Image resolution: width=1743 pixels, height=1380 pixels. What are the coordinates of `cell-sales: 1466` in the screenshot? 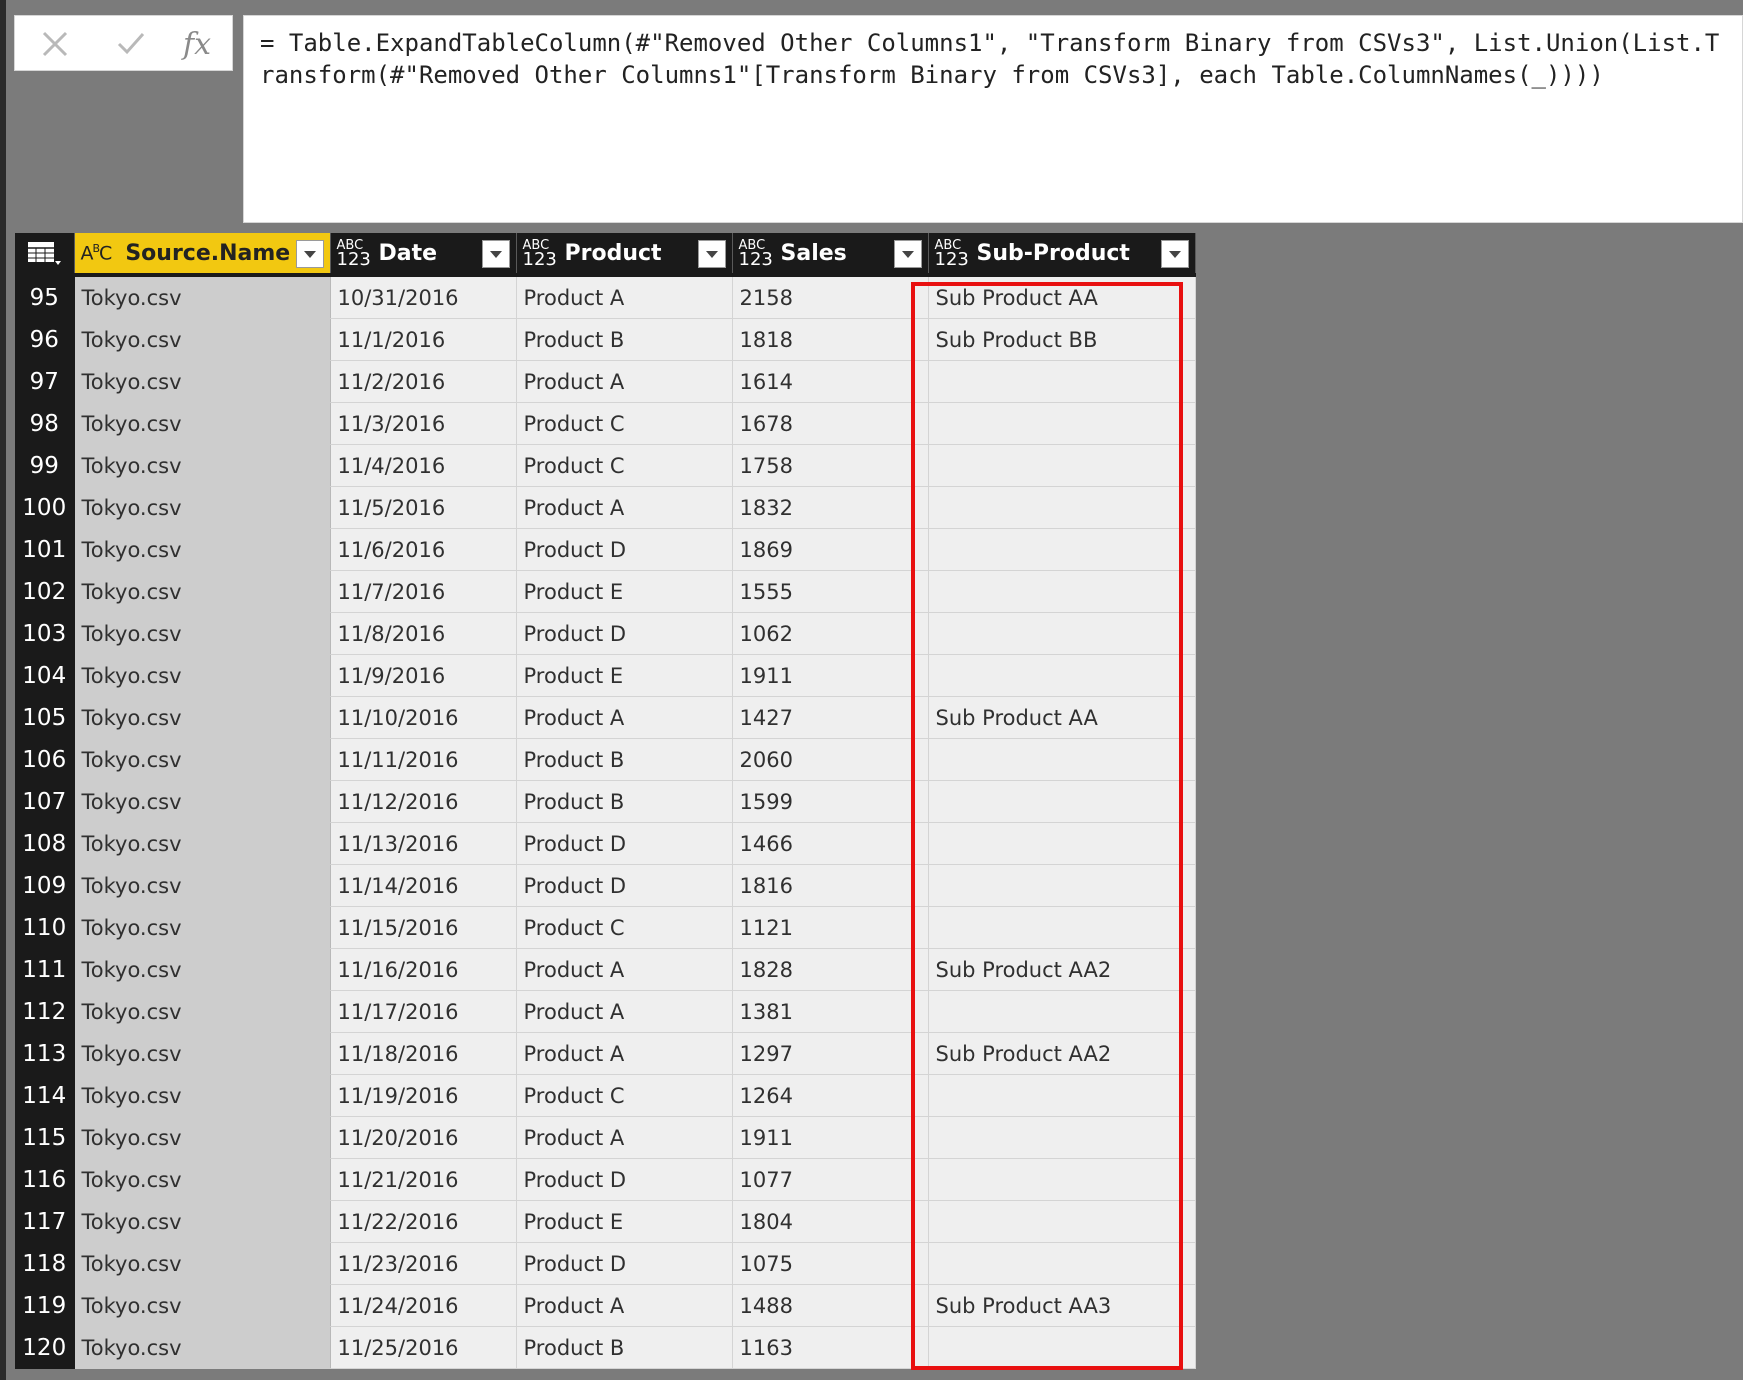 It's located at (830, 843).